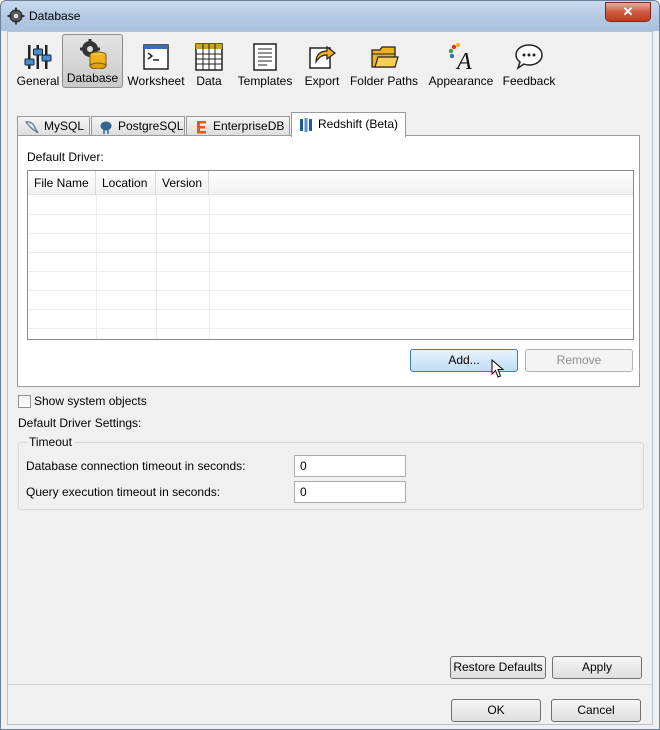 Image resolution: width=660 pixels, height=730 pixels. I want to click on close-icon: ✕, so click(628, 11).